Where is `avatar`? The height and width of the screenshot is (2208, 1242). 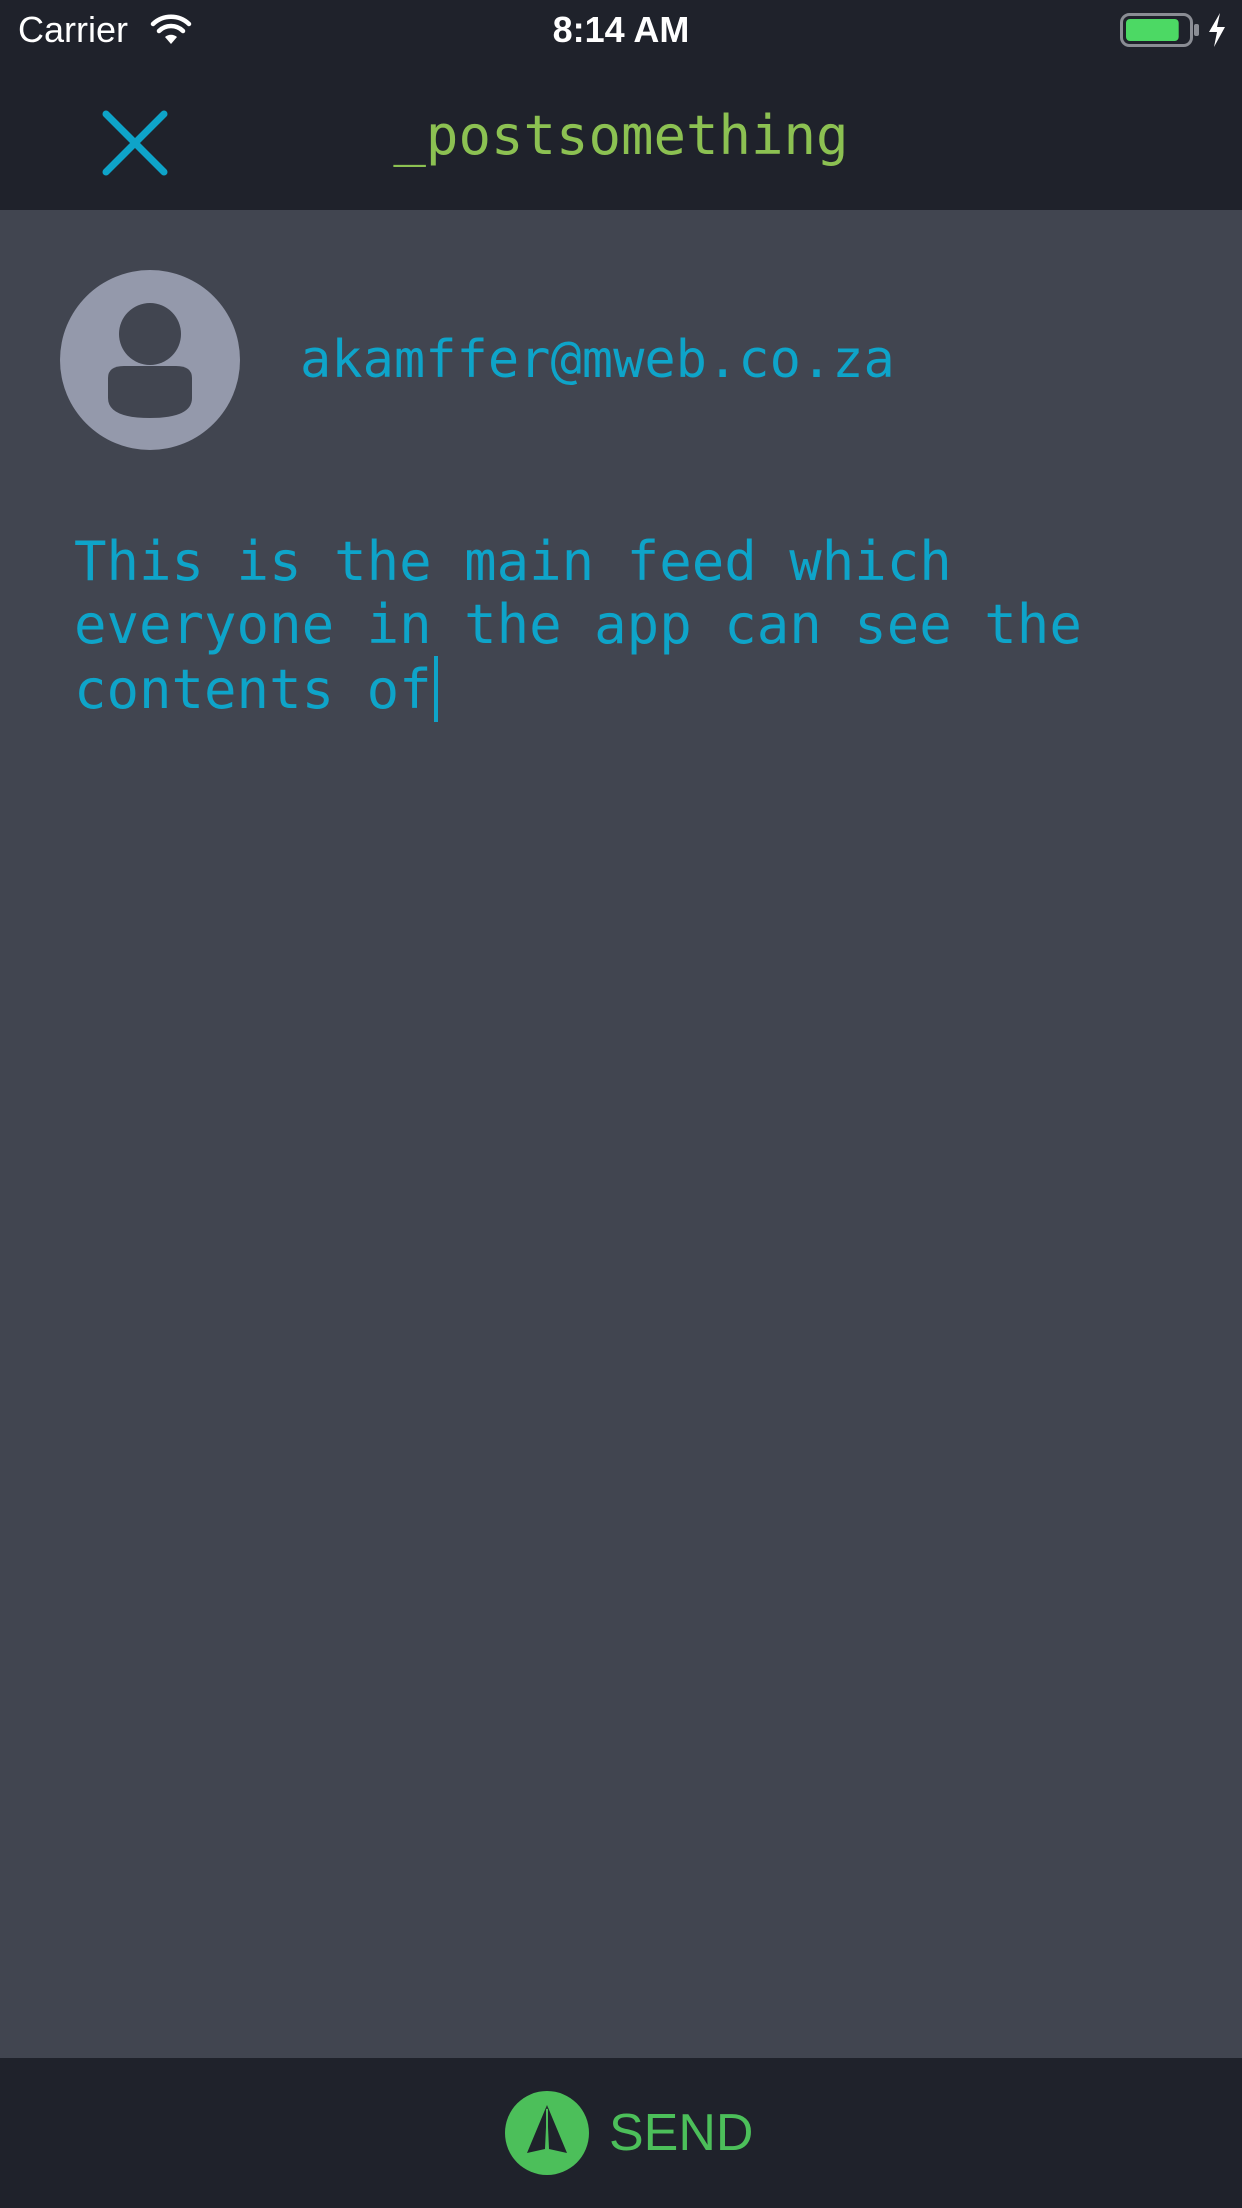
avatar is located at coordinates (150, 360).